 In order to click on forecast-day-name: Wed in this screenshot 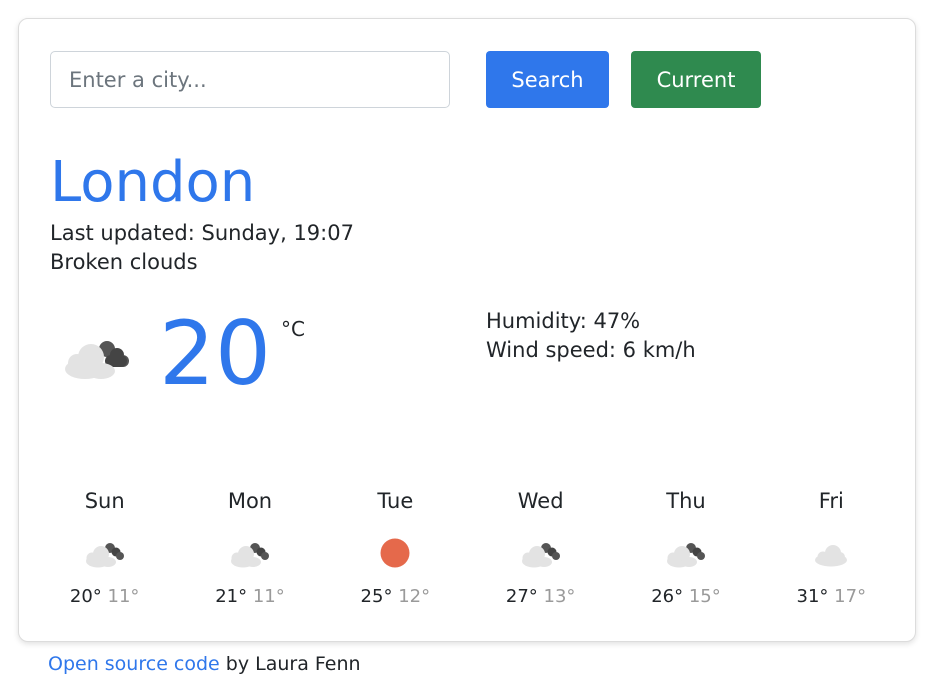, I will do `click(540, 501)`.